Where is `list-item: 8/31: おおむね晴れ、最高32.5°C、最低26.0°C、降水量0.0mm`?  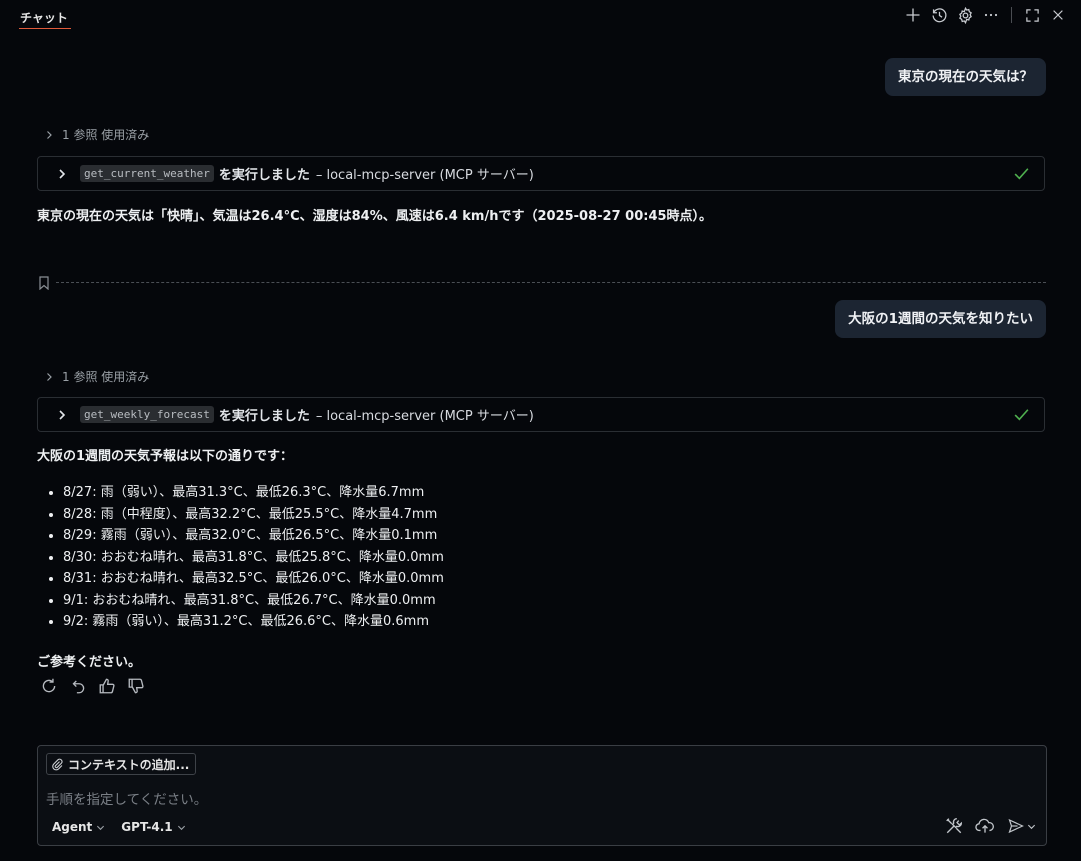 list-item: 8/31: おおむね晴れ、最高32.5°C、最低26.0°C、降水量0.0mm is located at coordinates (253, 579).